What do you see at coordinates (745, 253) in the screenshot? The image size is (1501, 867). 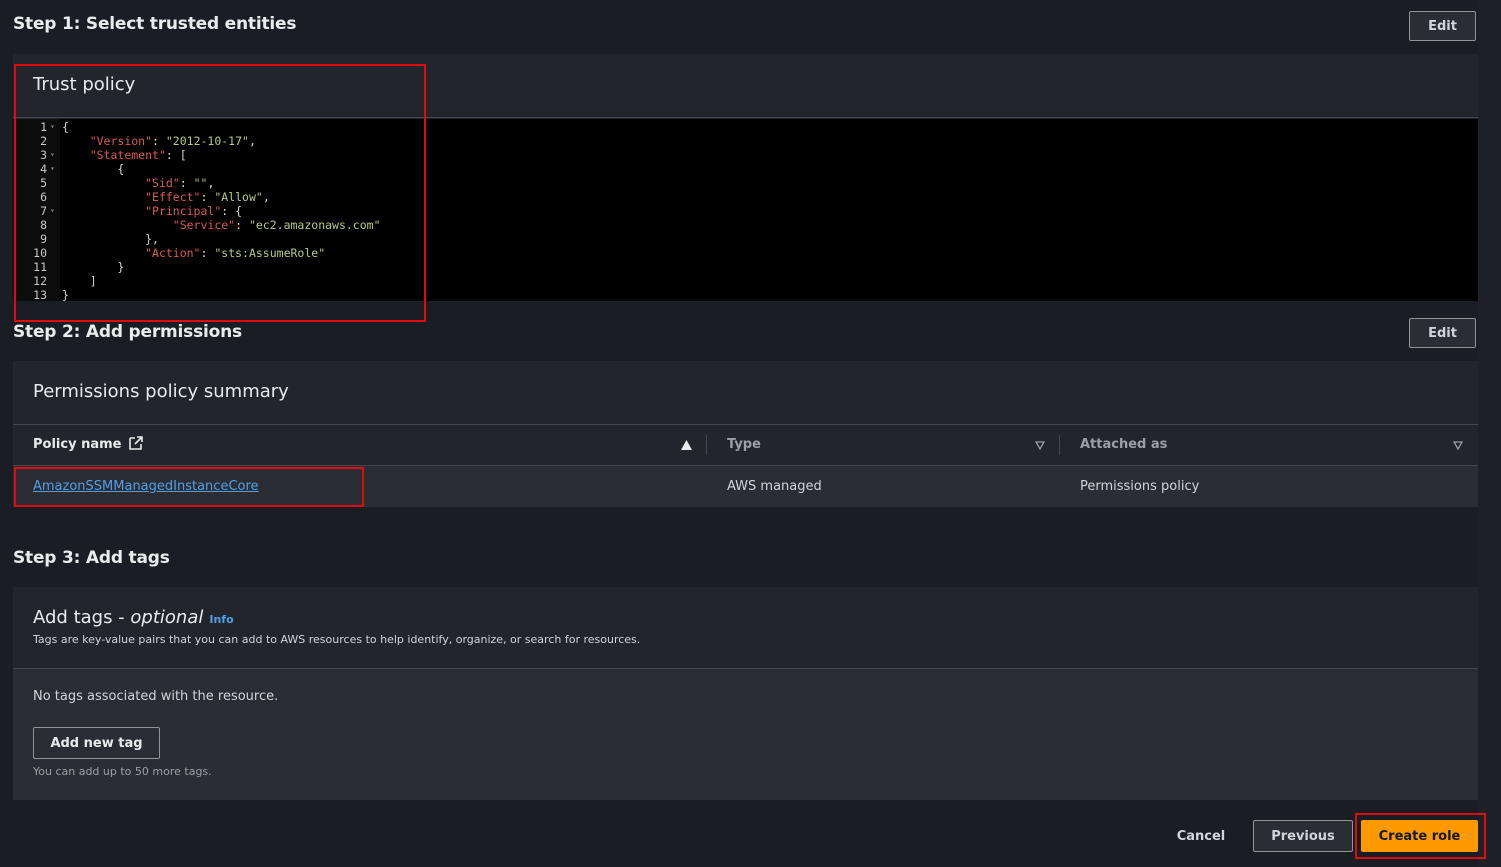 I see `code-line: 10 "Action": "sts:AssumeRole"` at bounding box center [745, 253].